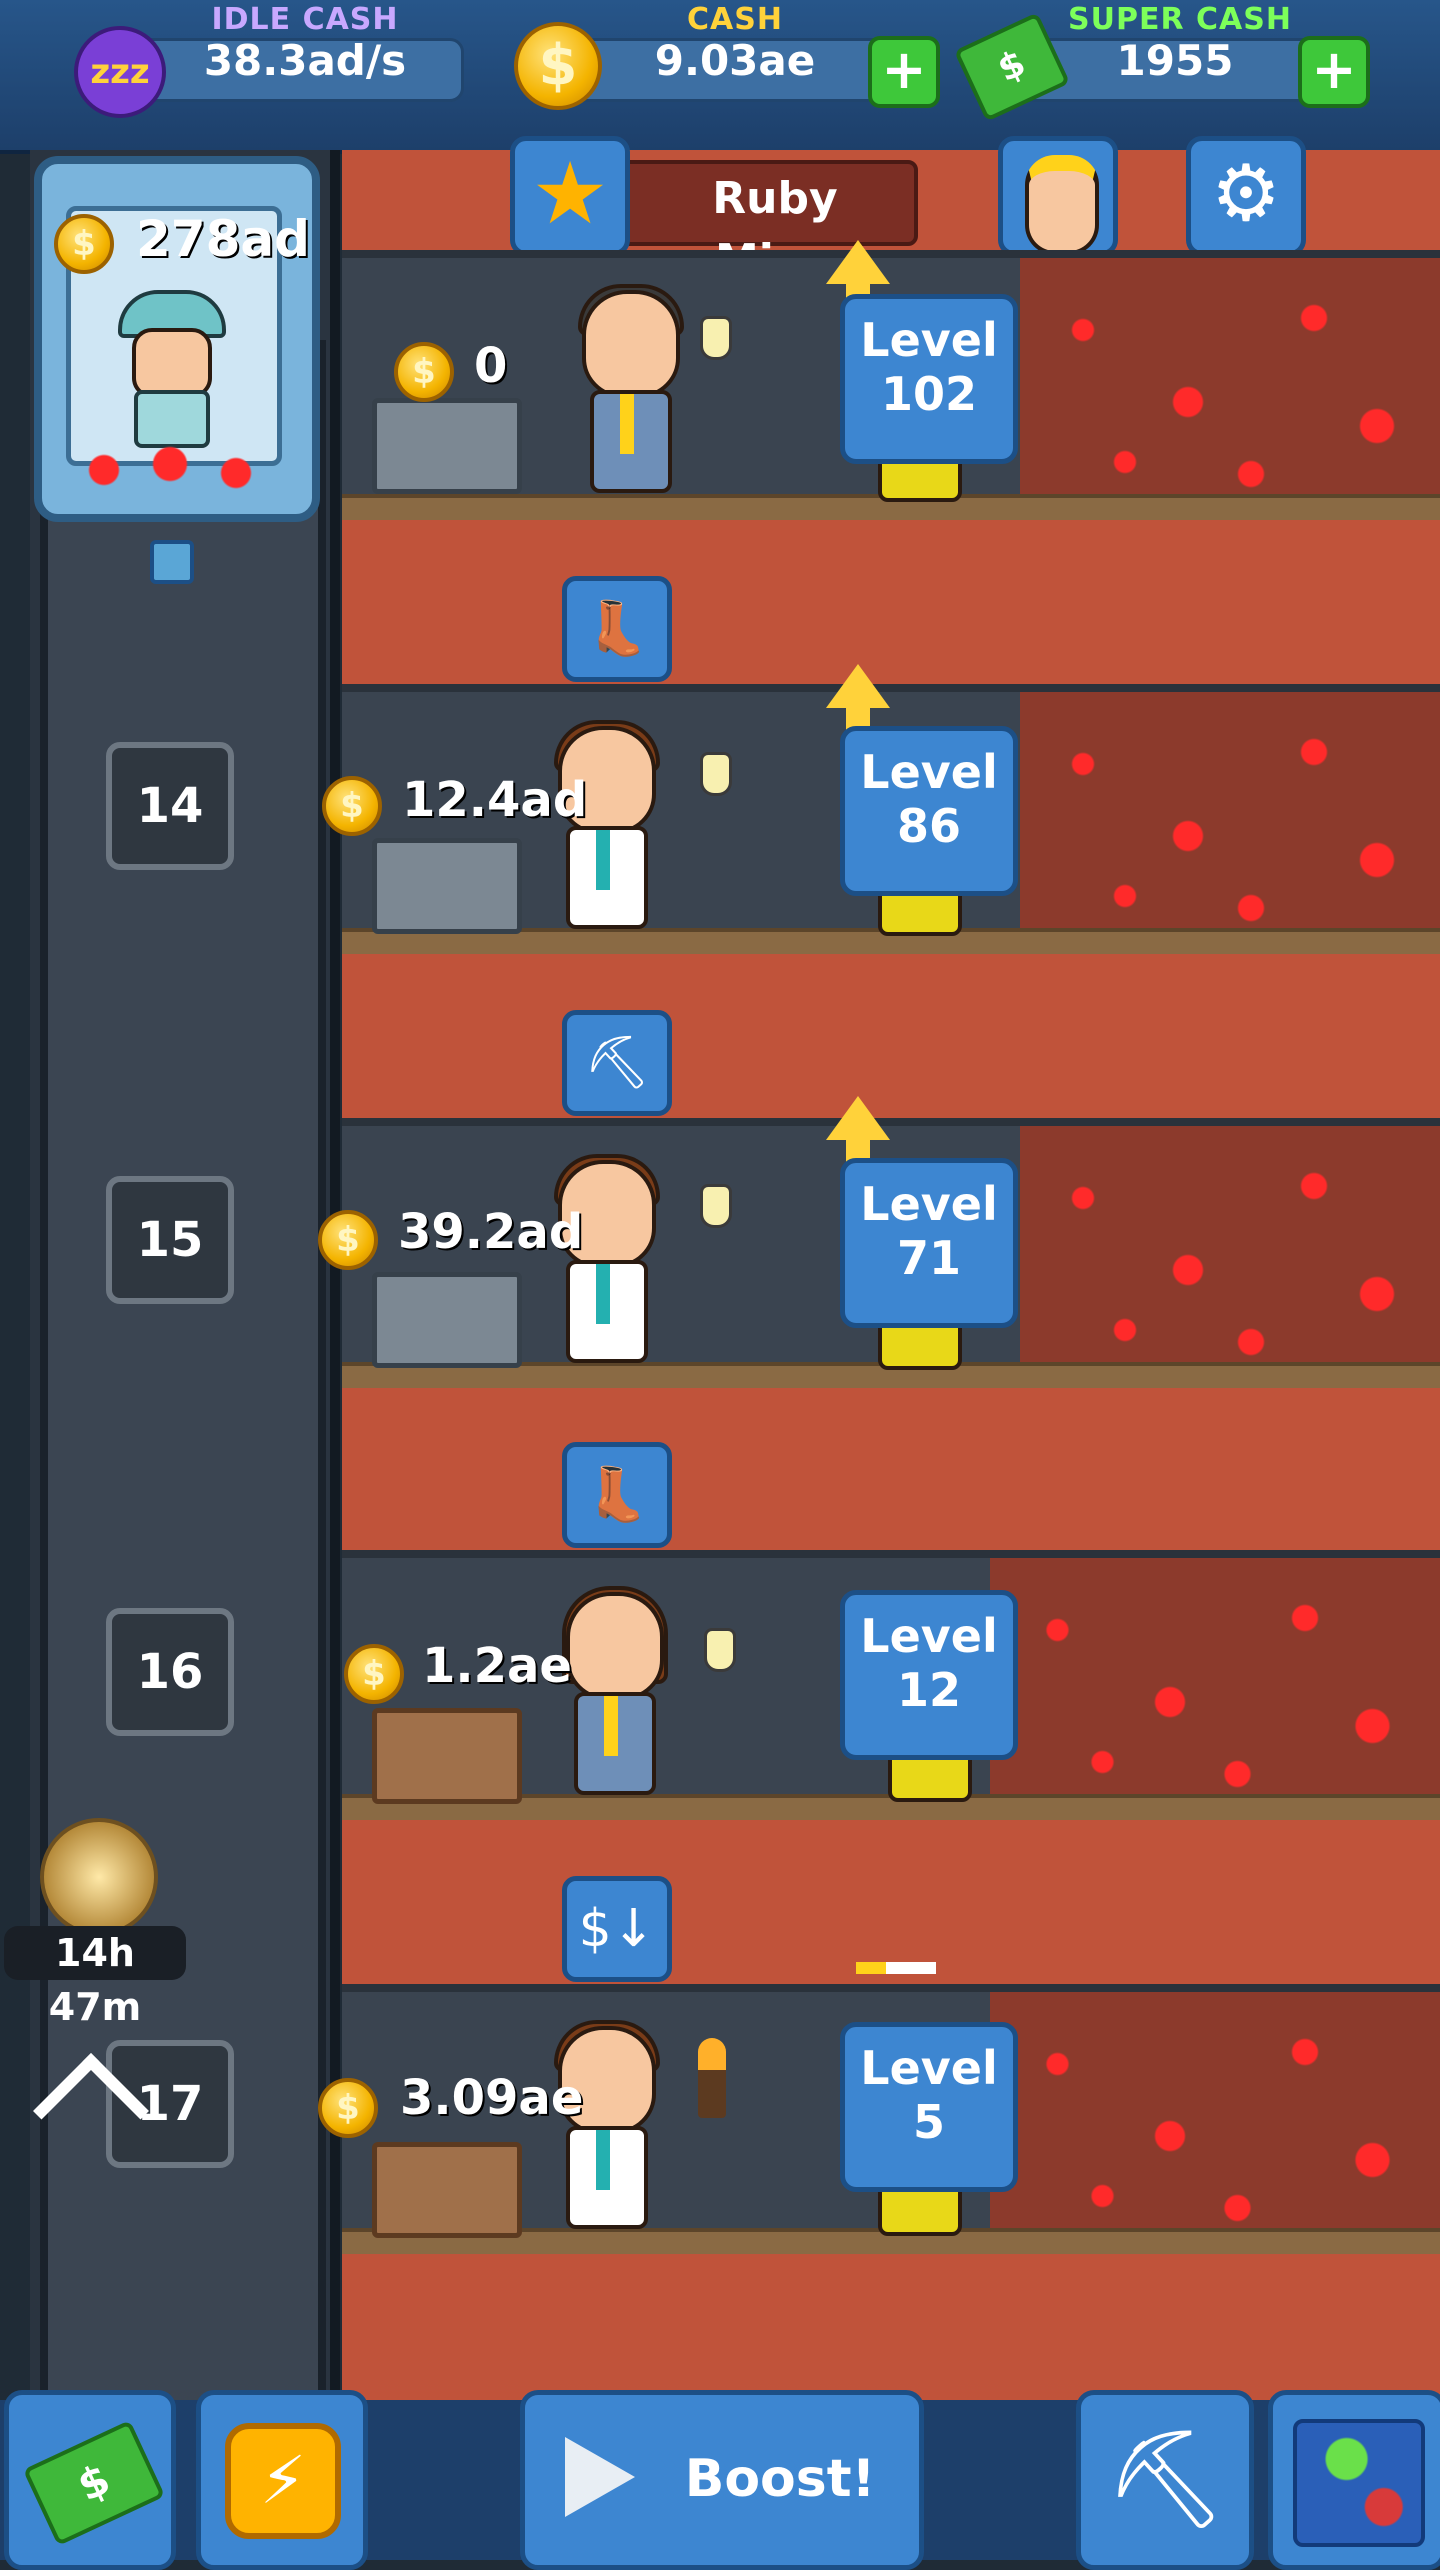 The width and height of the screenshot is (1440, 2570). Describe the element at coordinates (871, 1968) in the screenshot. I see `mining-progress-fill` at that location.